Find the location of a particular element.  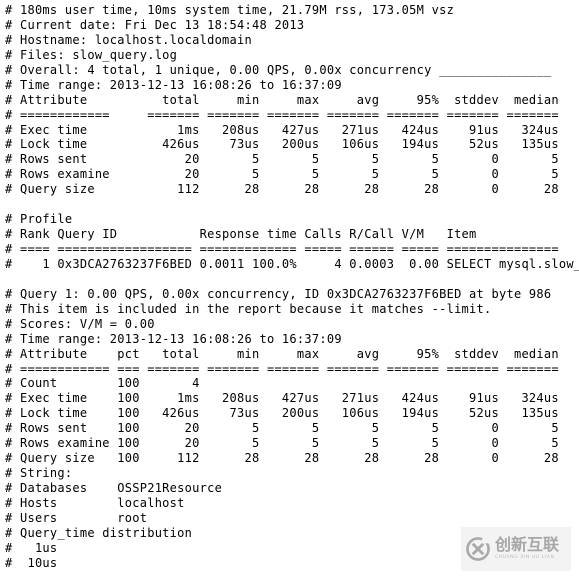

terminal-line: # Count 100 4 is located at coordinates (102, 383).